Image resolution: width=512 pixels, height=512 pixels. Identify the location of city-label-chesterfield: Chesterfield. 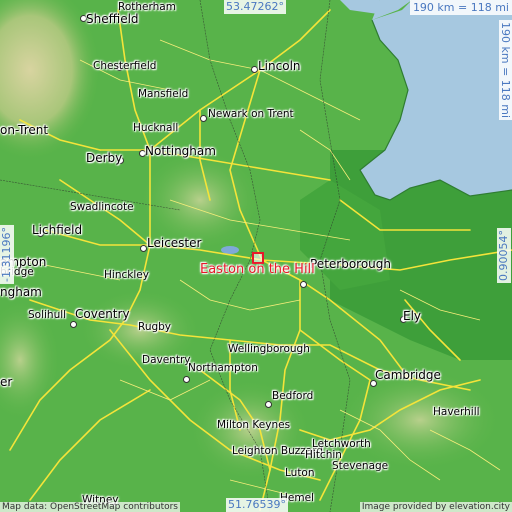
(124, 66).